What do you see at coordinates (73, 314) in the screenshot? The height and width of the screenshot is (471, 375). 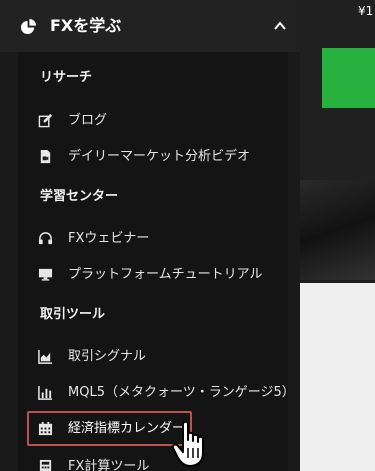 I see `section-title-trading-tools: 取引ツール` at bounding box center [73, 314].